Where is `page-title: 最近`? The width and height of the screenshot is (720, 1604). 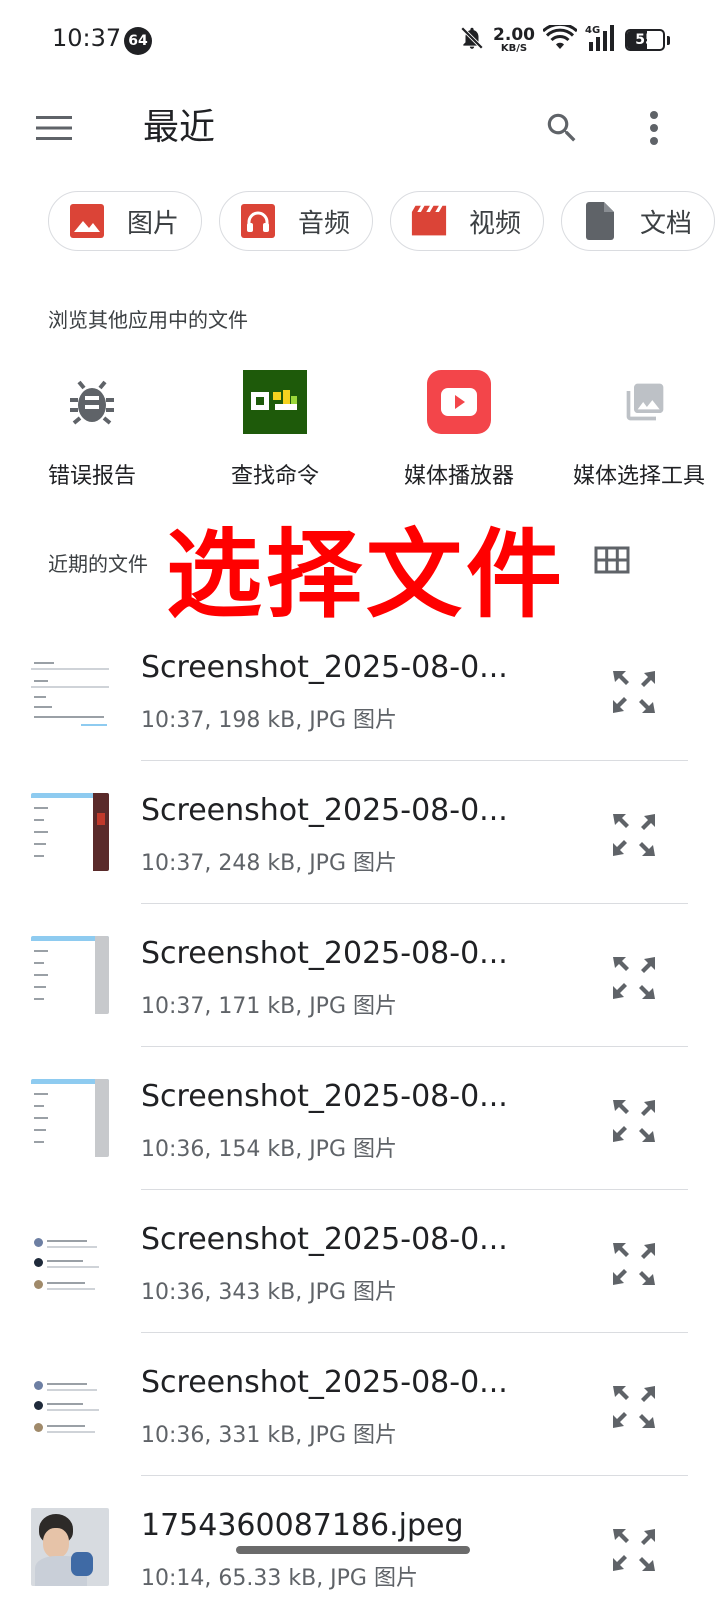 page-title: 最近 is located at coordinates (179, 127).